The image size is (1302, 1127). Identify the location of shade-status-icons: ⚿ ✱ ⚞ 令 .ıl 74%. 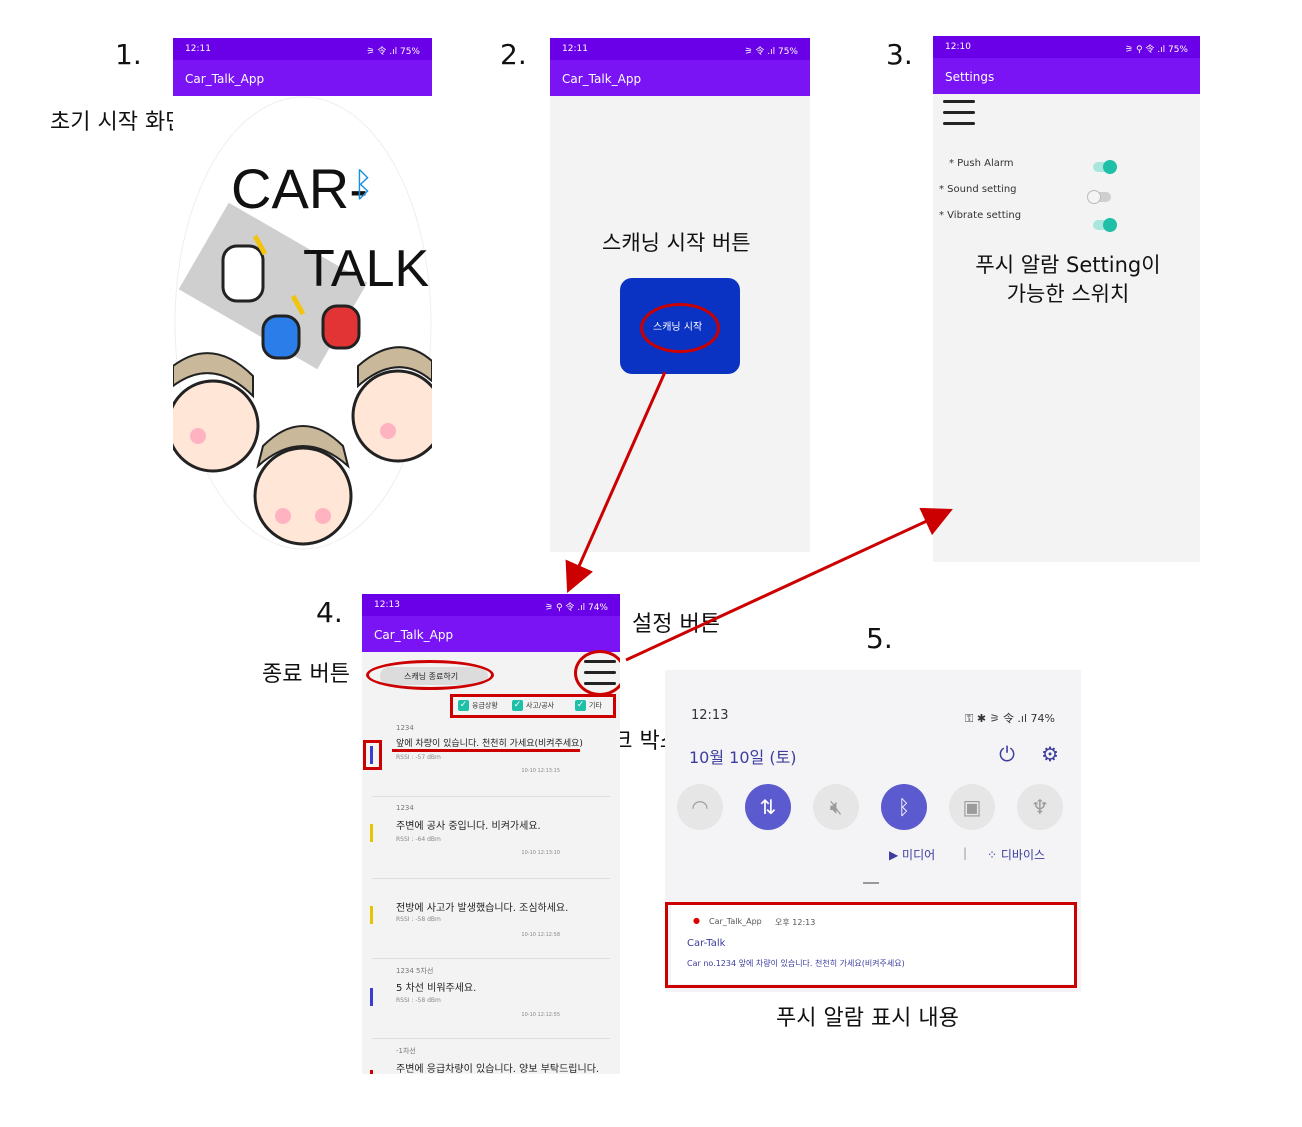
(1010, 718).